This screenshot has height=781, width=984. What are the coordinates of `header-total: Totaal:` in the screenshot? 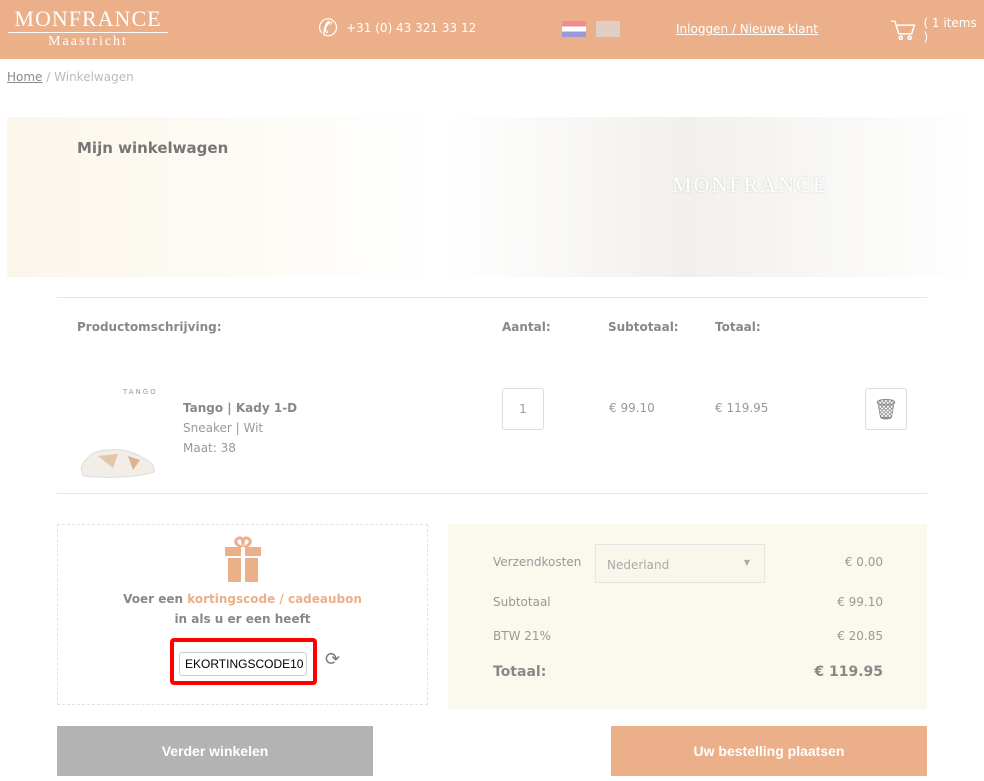 It's located at (738, 327).